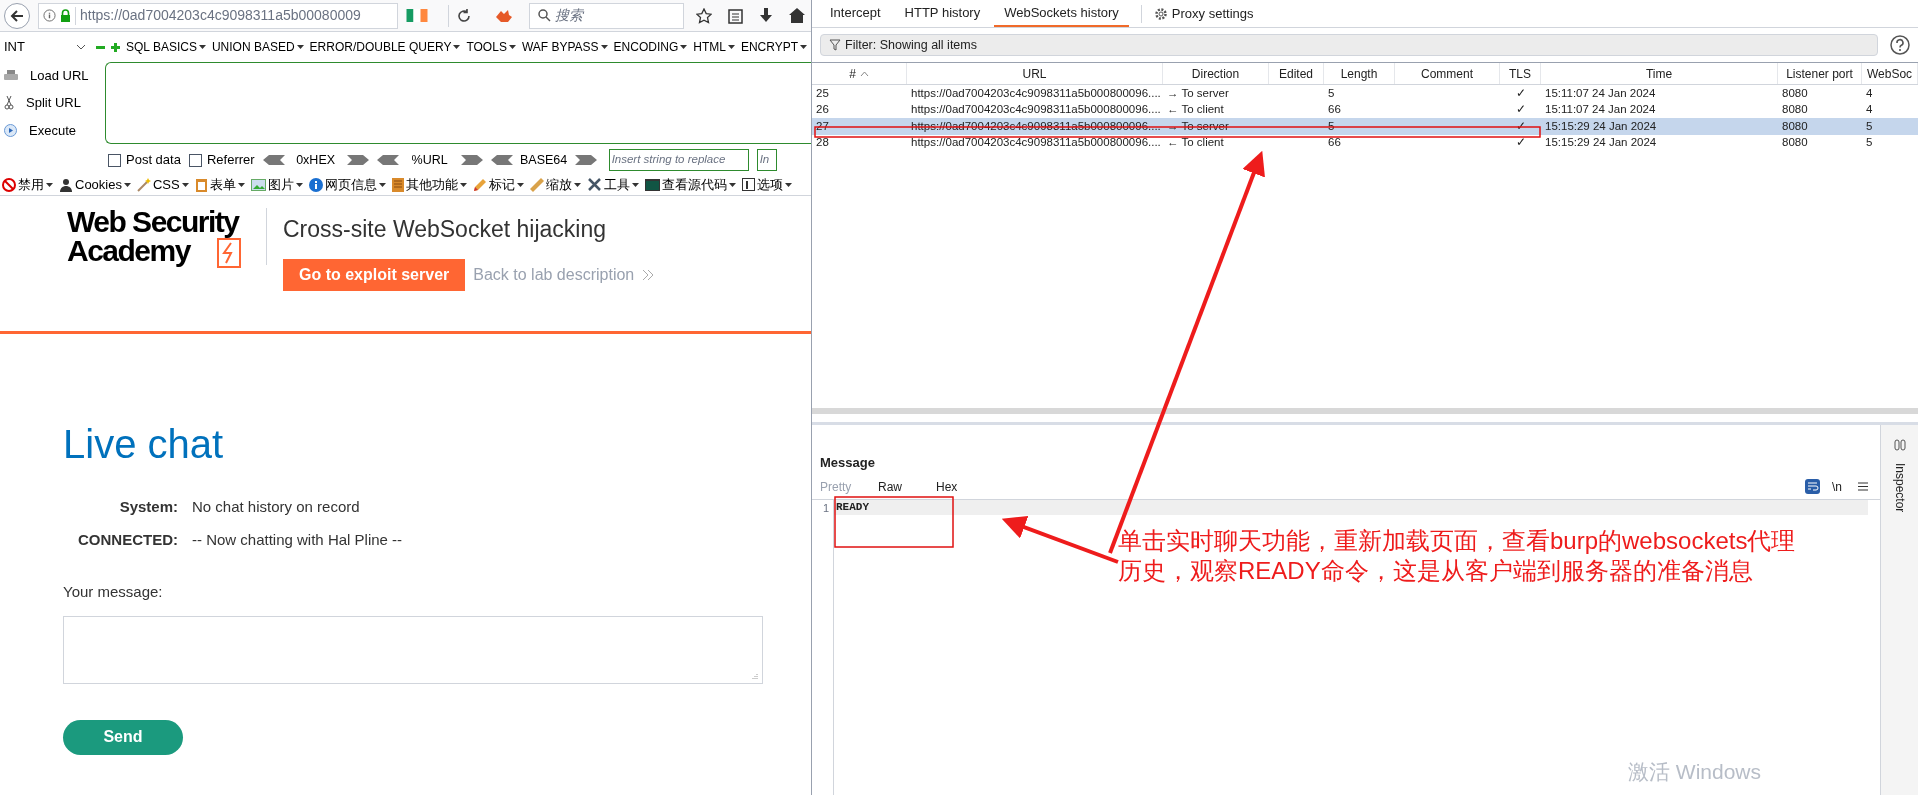  I want to click on toolbar-item: 其他功能, so click(429, 184).